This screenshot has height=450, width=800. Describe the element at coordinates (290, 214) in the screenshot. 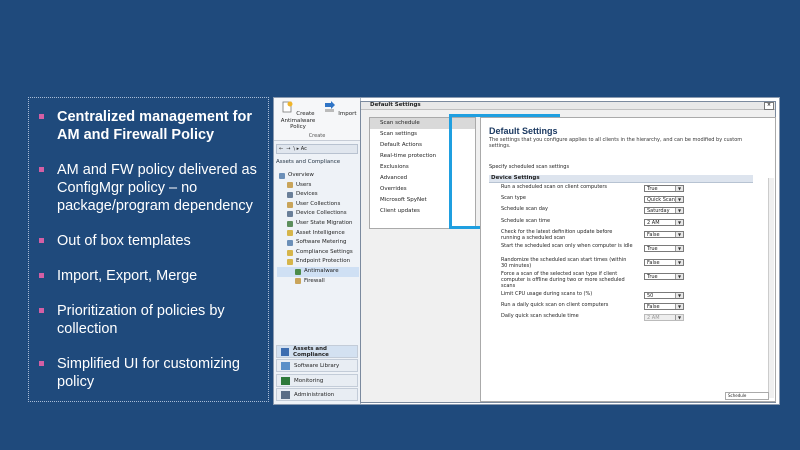

I see `device-collections-icon` at that location.